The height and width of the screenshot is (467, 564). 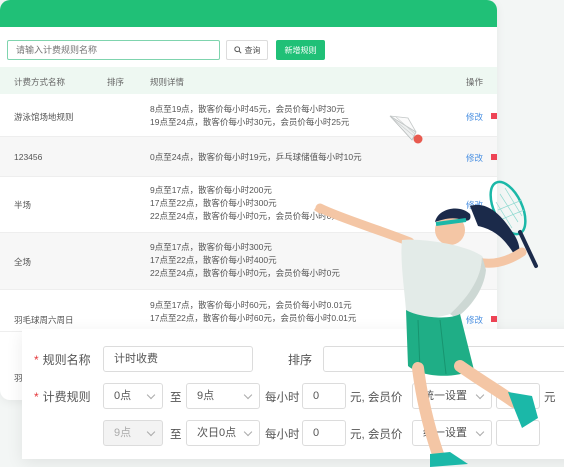 I want to click on header-name: 计费方式名称, so click(x=40, y=82).